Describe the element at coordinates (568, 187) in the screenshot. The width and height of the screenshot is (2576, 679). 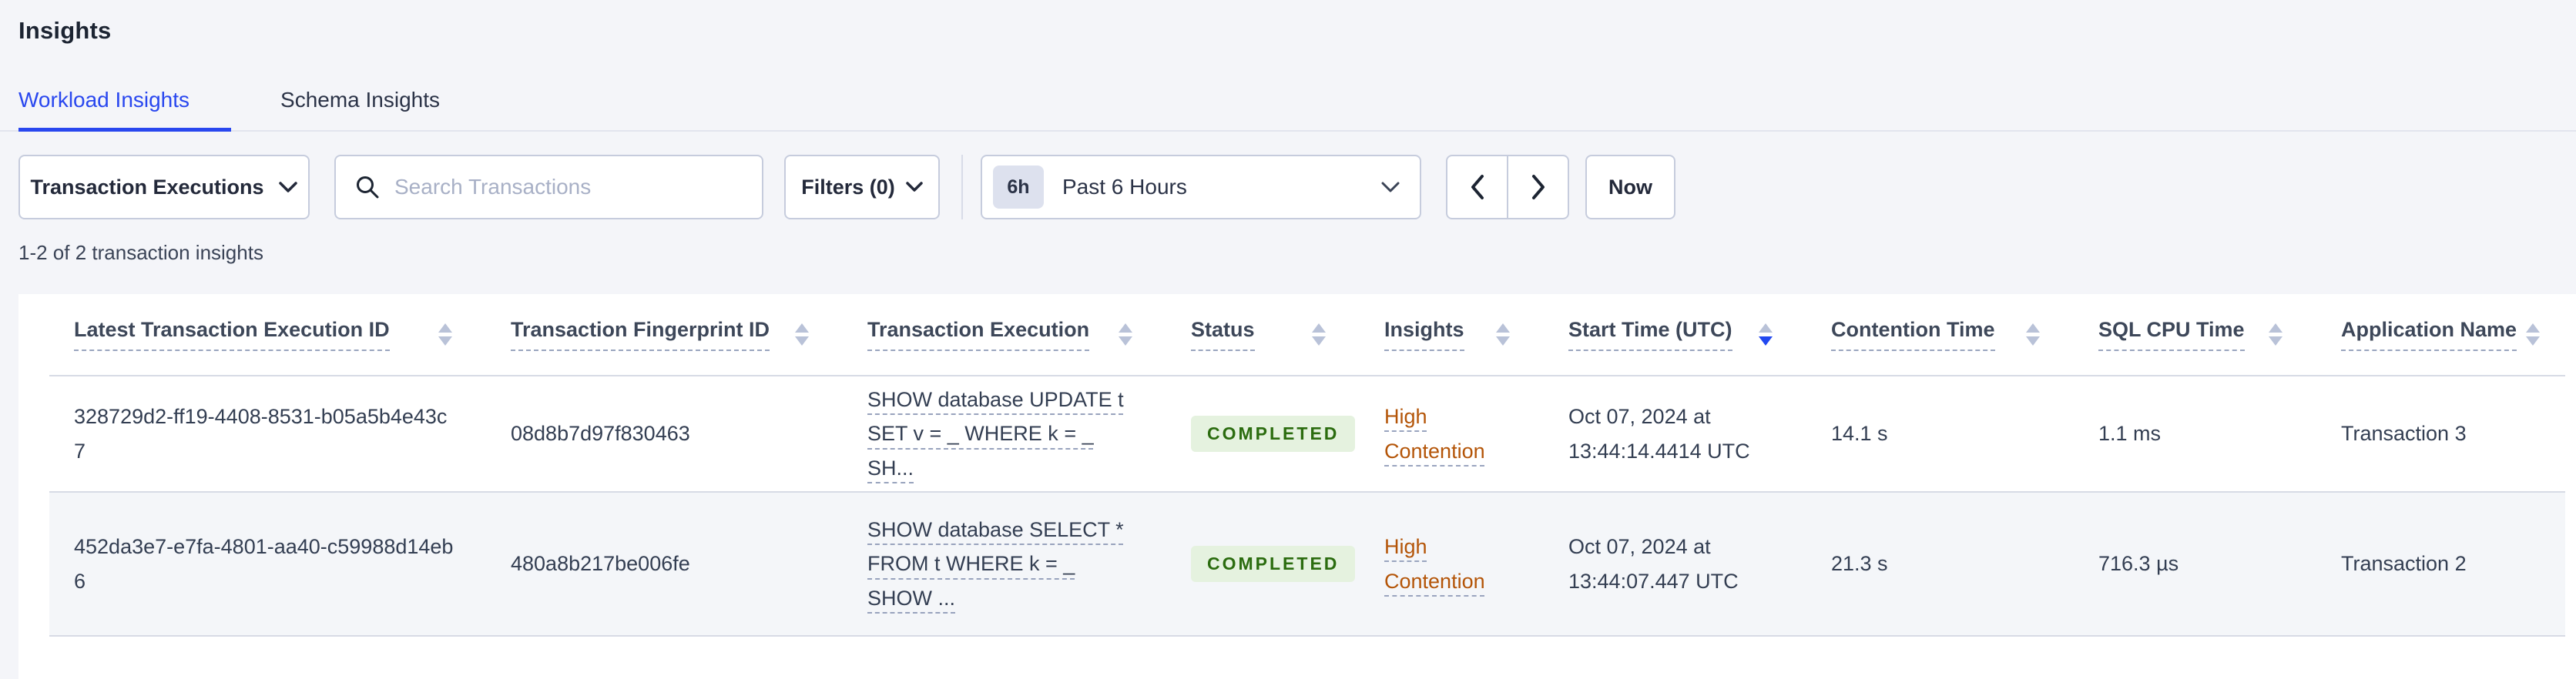
I see `search-input` at that location.